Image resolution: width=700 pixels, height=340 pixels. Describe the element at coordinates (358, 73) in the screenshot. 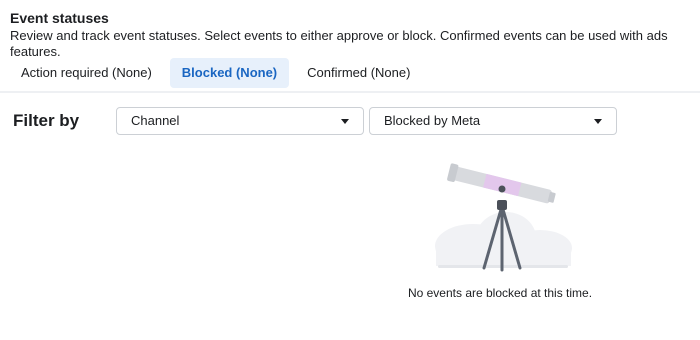

I see `tab-confirmed: Confirmed (None)` at that location.